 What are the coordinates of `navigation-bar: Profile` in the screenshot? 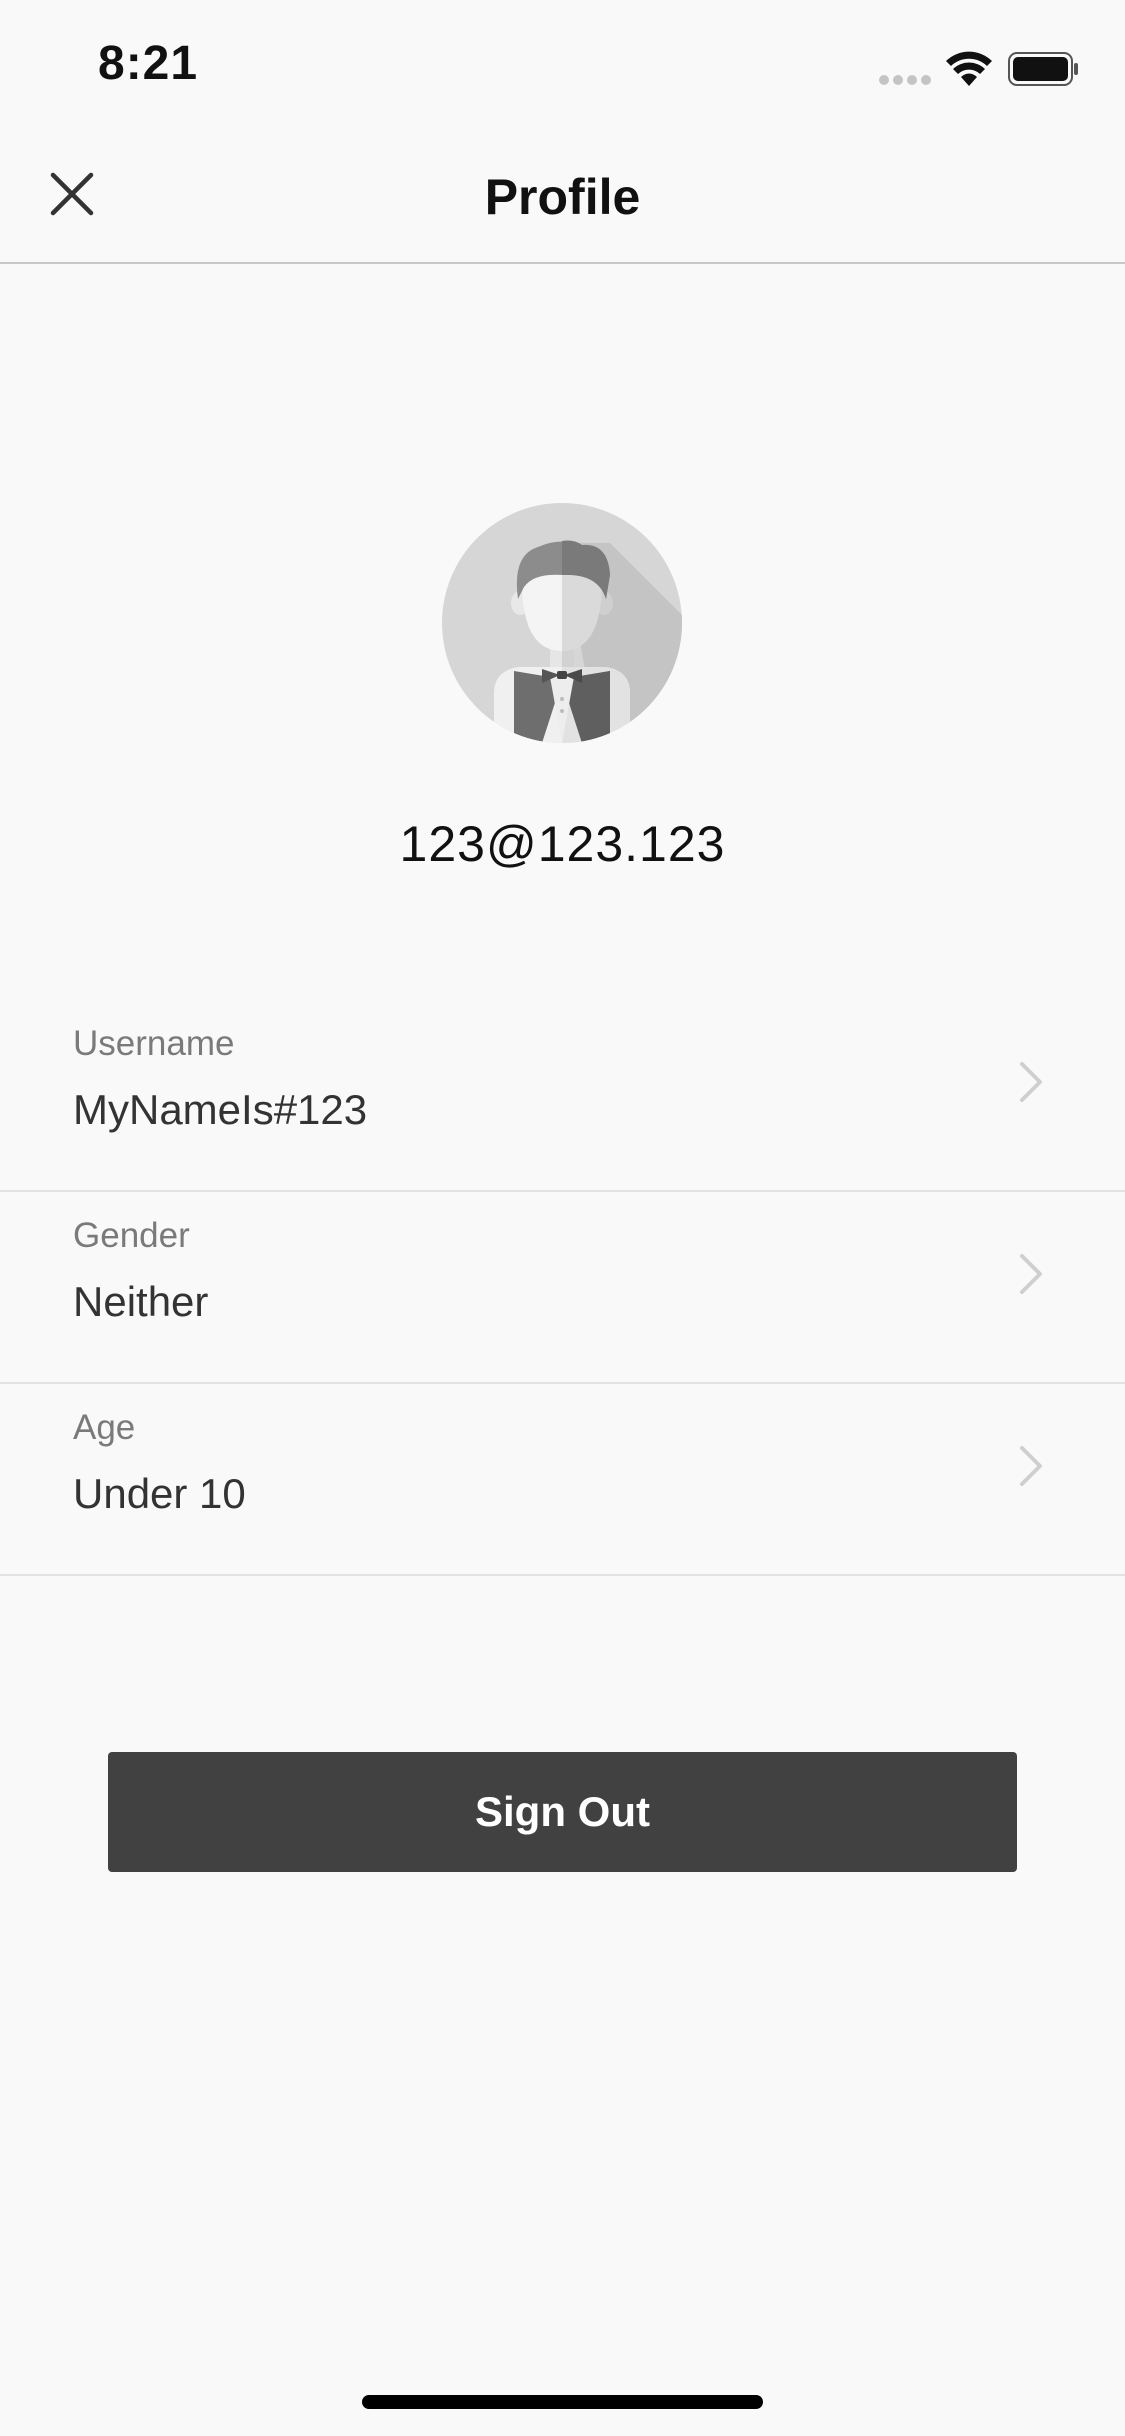 It's located at (562, 198).